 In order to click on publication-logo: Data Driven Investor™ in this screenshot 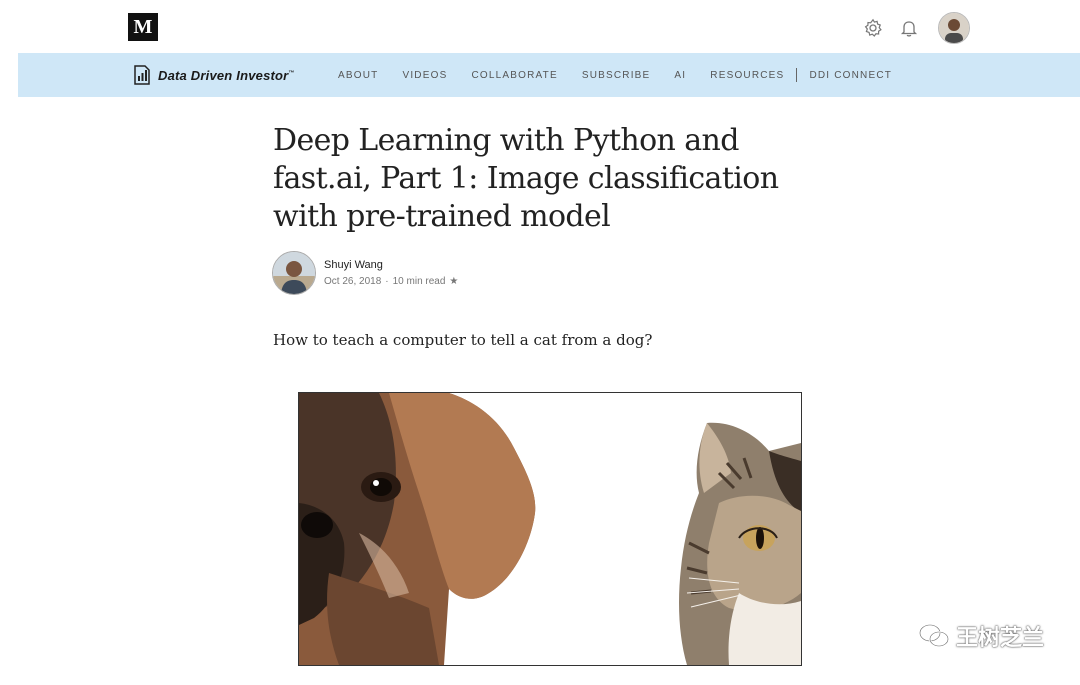, I will do `click(213, 75)`.